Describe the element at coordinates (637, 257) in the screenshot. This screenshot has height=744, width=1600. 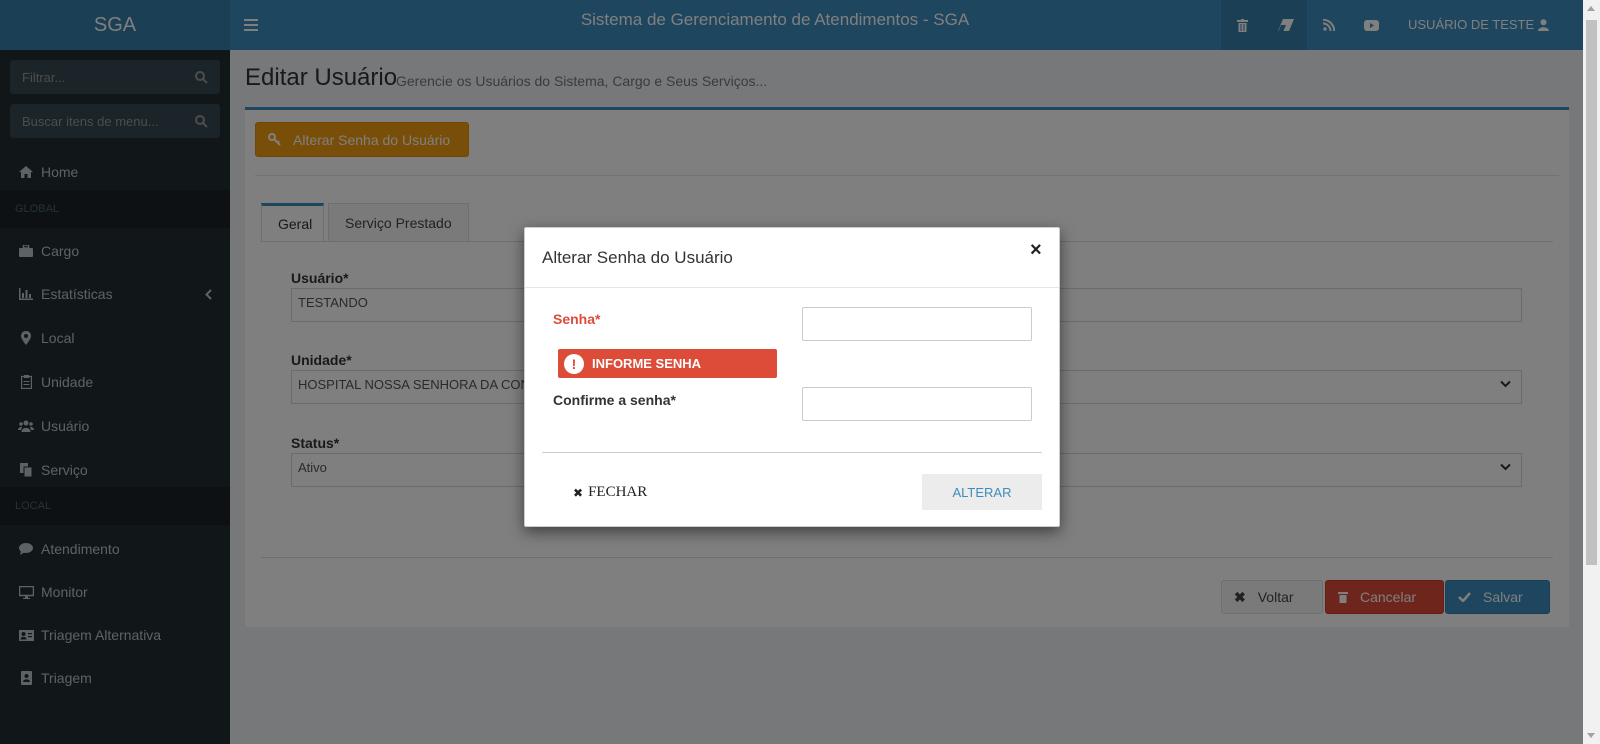
I see `modal-title: Alterar Senha do Usuário` at that location.